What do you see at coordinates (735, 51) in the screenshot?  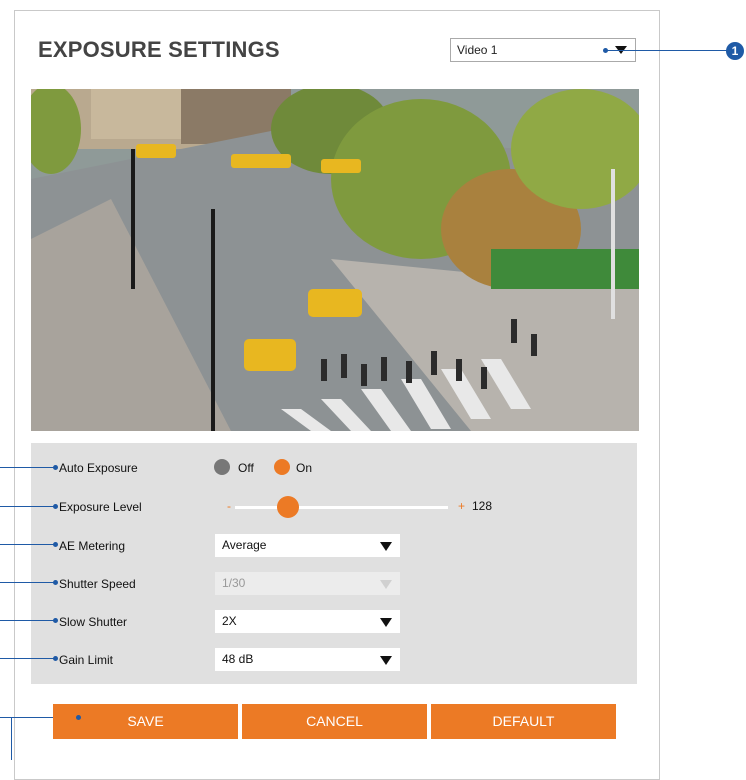 I see `callout-number-badge: 1` at bounding box center [735, 51].